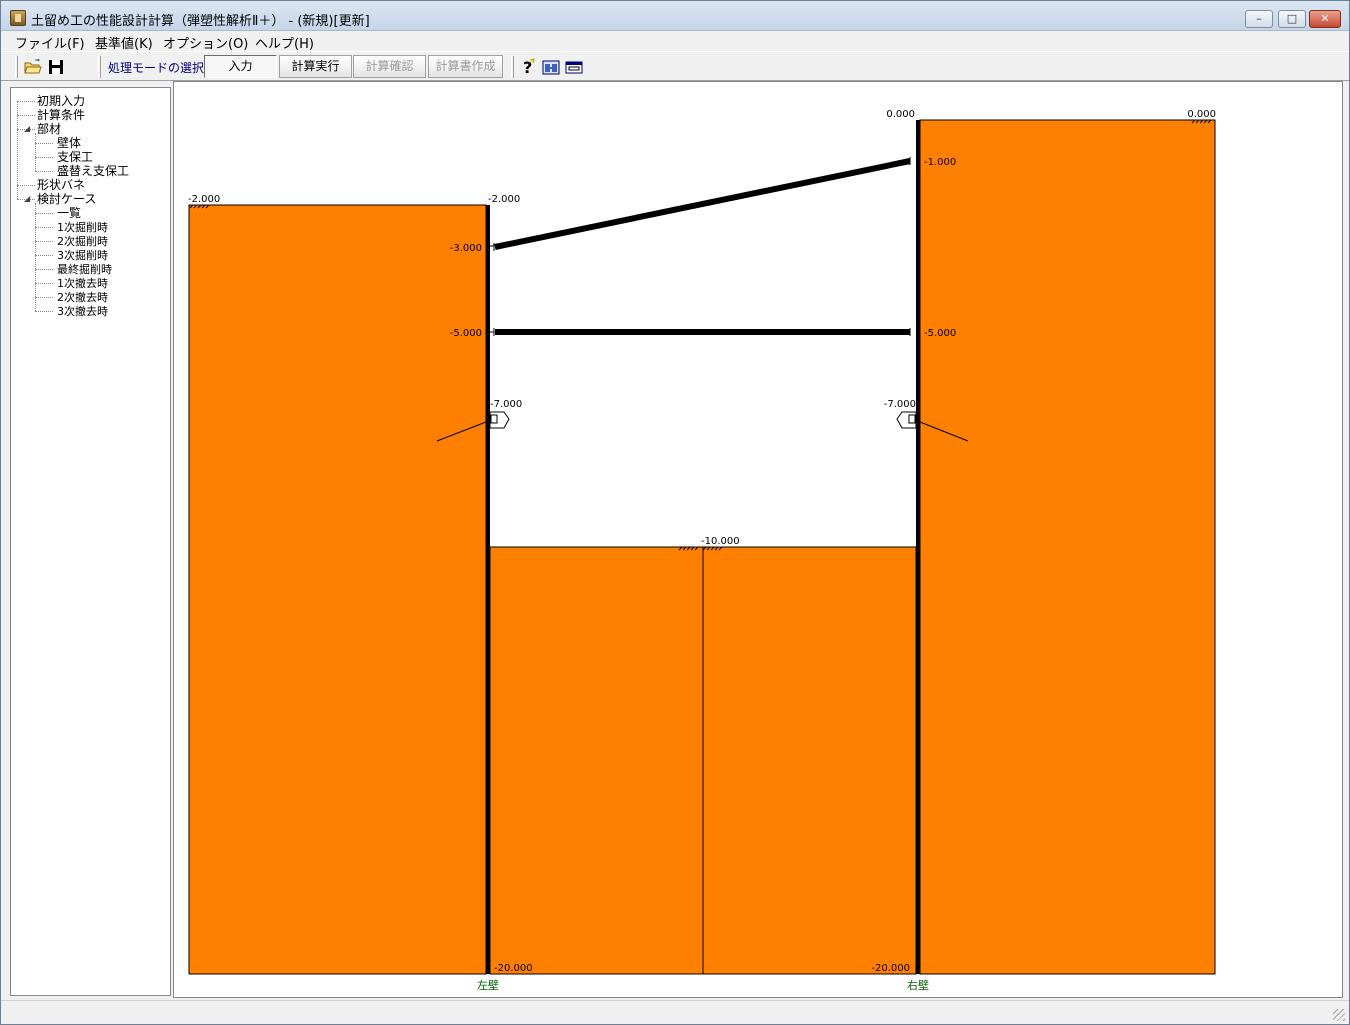 The image size is (1350, 1025). What do you see at coordinates (809, 760) in the screenshot?
I see `excavation-soil-right` at bounding box center [809, 760].